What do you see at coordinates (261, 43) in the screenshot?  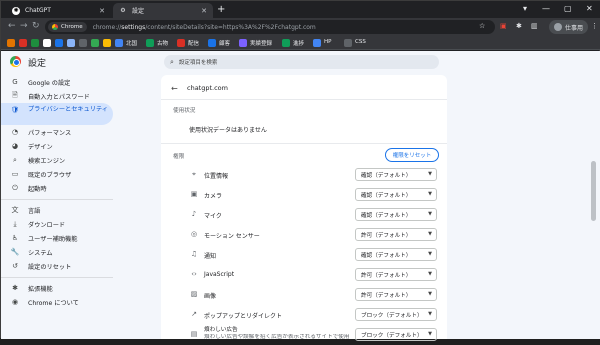 I see `bookmark-label: 実績登録` at bounding box center [261, 43].